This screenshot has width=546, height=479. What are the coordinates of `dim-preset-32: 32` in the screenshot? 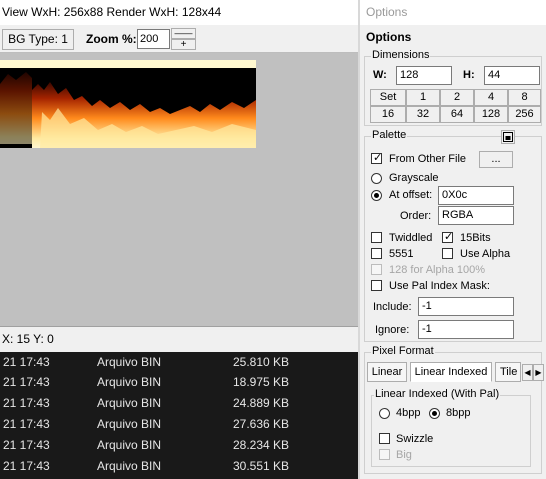 It's located at (423, 114).